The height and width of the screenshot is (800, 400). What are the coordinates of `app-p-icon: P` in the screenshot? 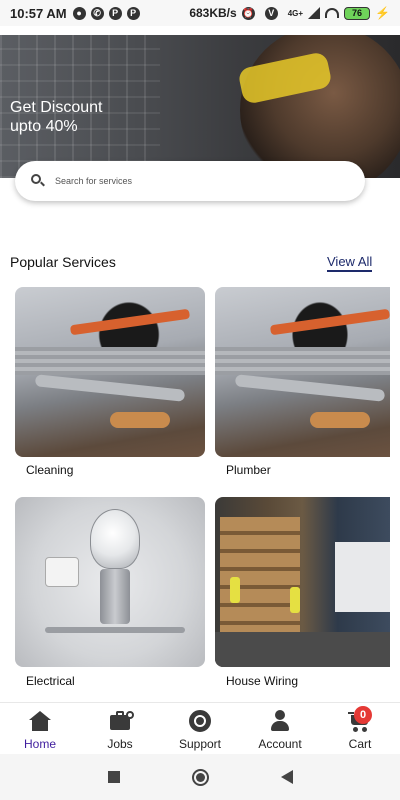 It's located at (115, 13).